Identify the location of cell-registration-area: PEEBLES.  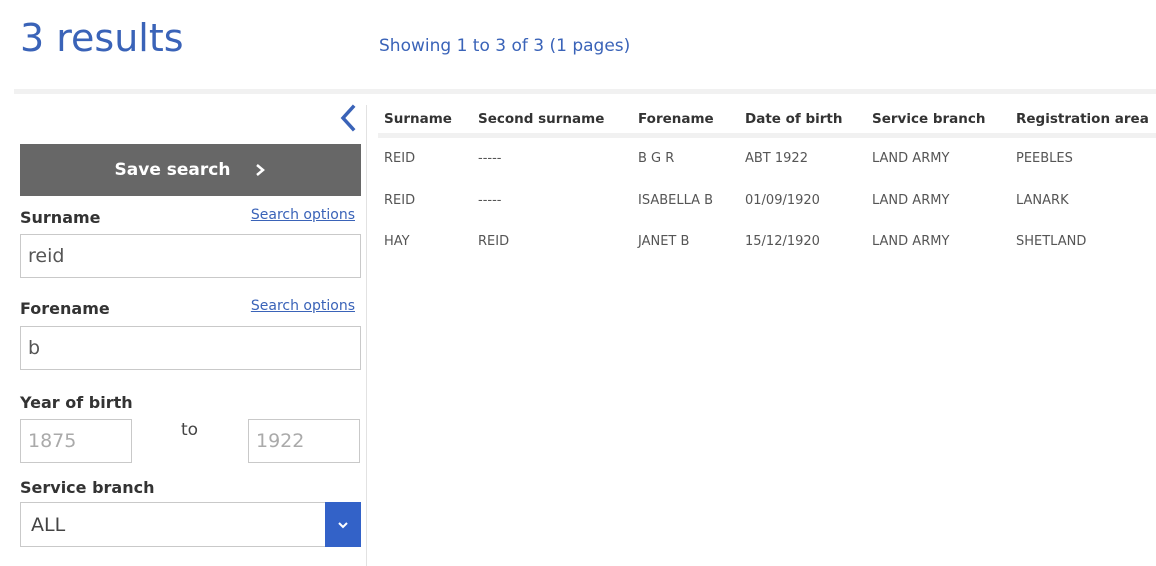
(1044, 159).